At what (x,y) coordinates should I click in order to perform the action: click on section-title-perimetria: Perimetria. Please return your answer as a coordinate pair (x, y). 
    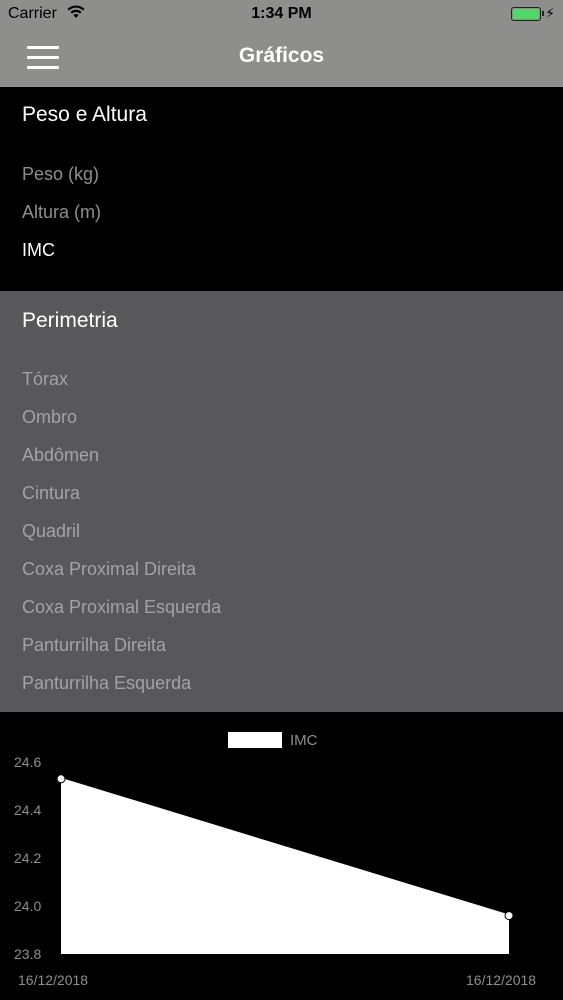
    Looking at the image, I should click on (70, 320).